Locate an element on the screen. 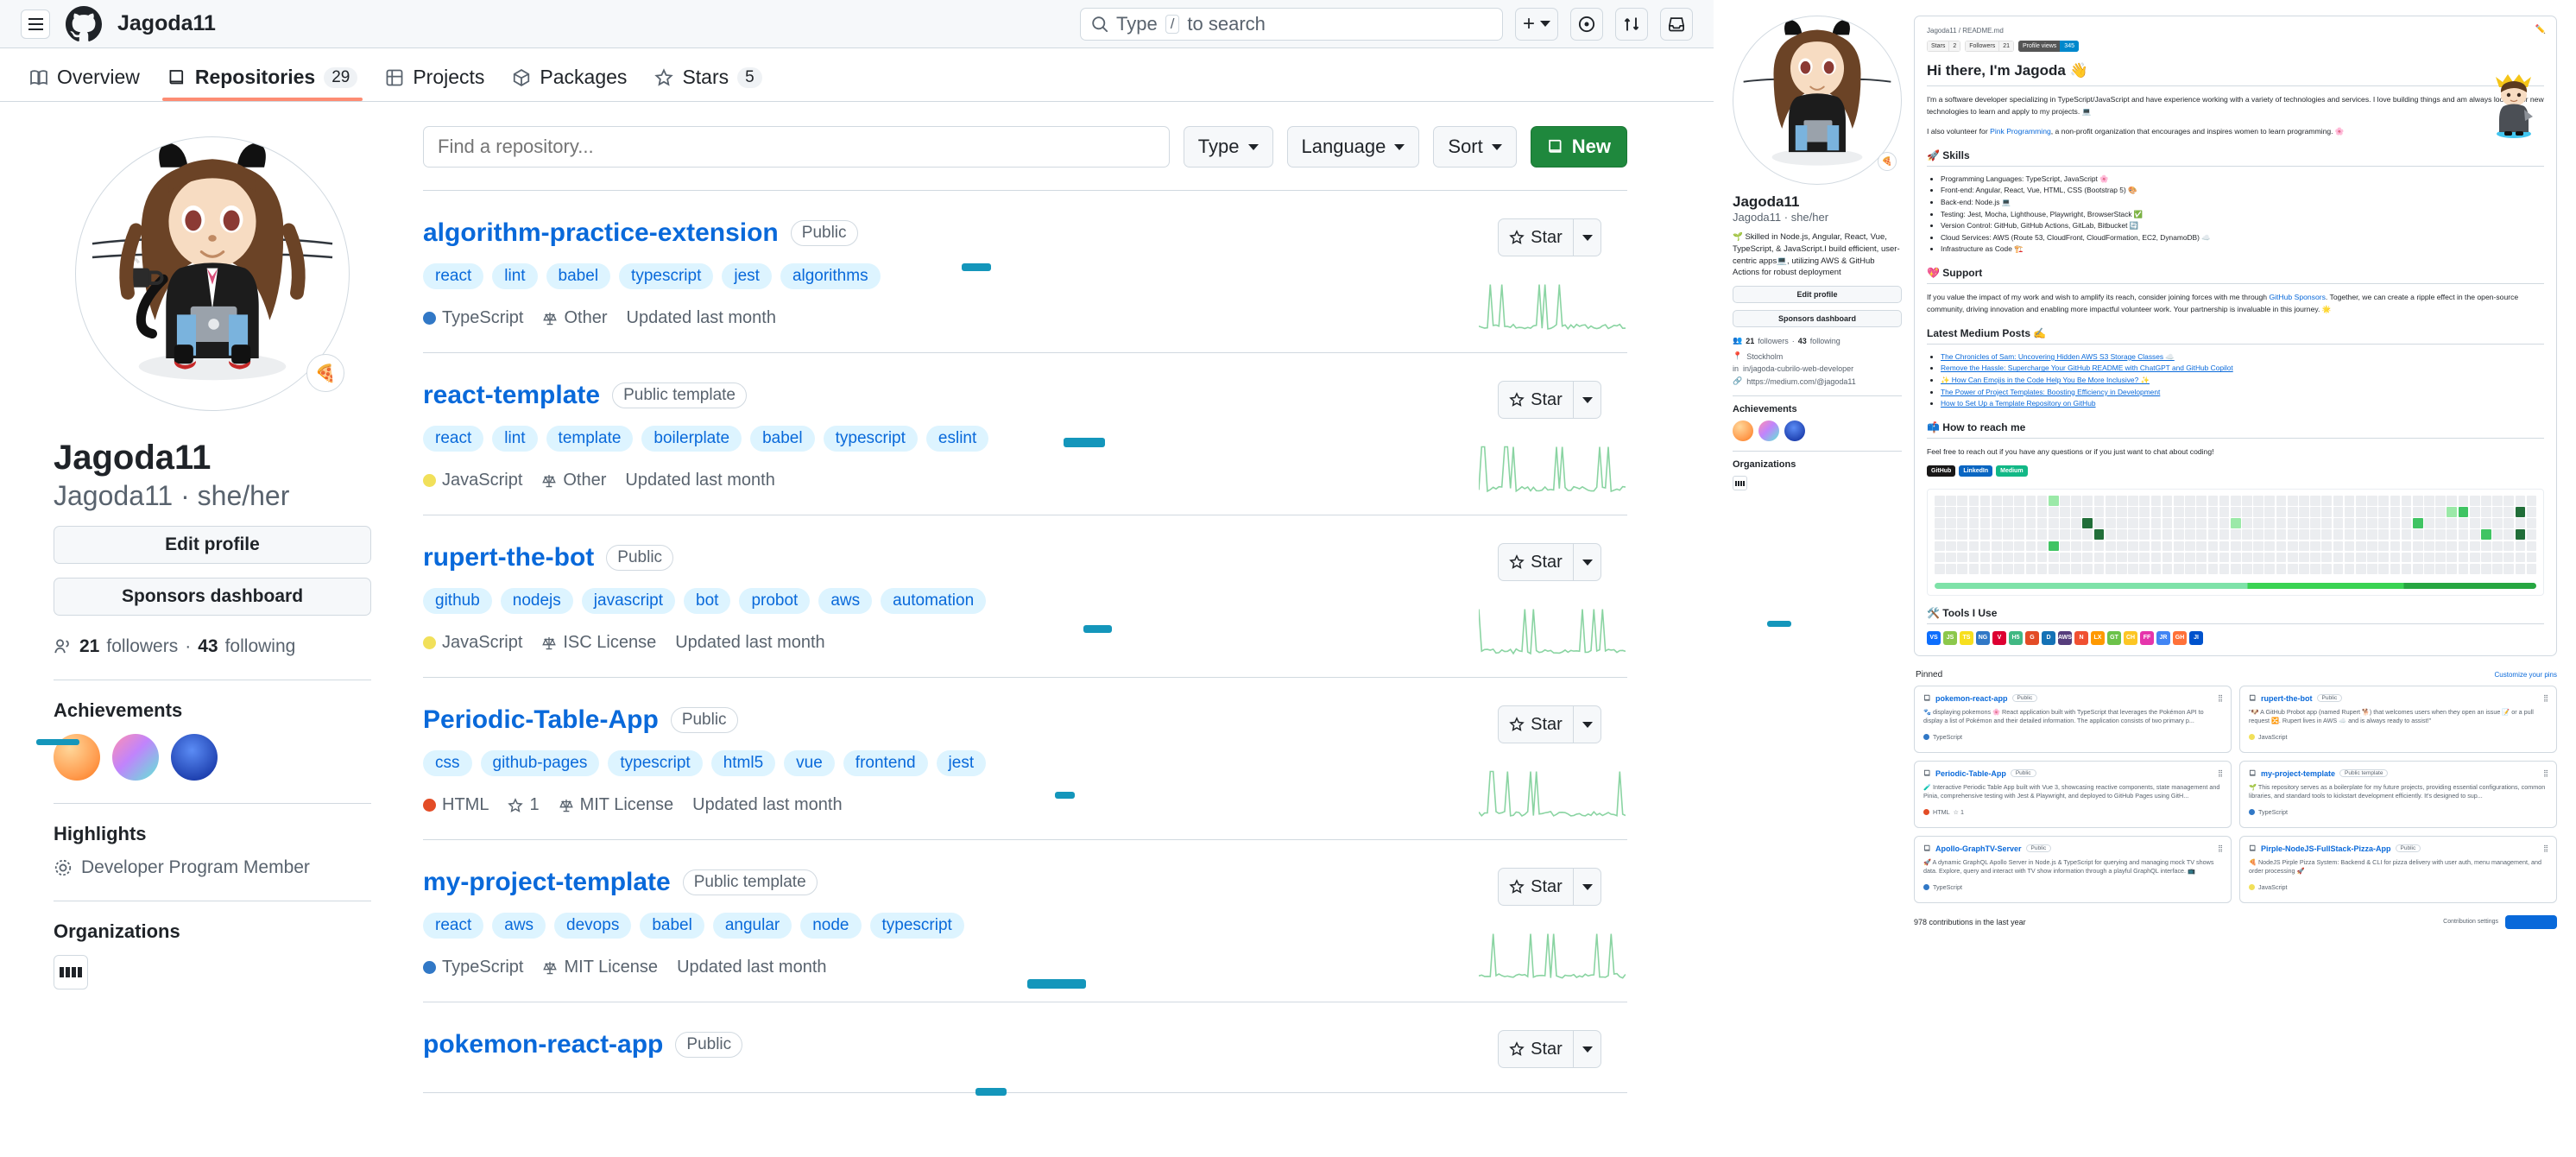  social-badge-github: GitHub is located at coordinates (1941, 471).